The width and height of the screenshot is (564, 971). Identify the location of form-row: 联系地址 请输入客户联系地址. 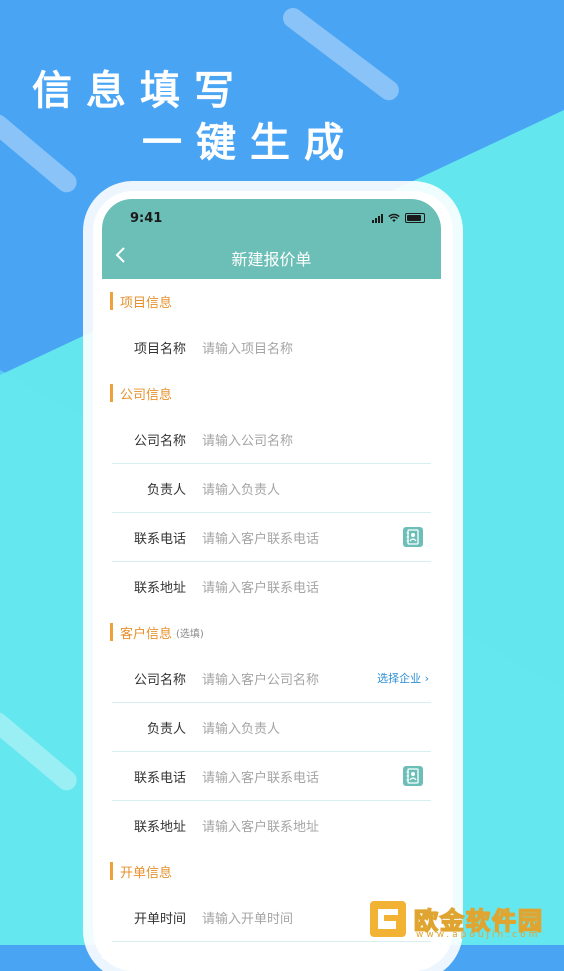
(271, 825).